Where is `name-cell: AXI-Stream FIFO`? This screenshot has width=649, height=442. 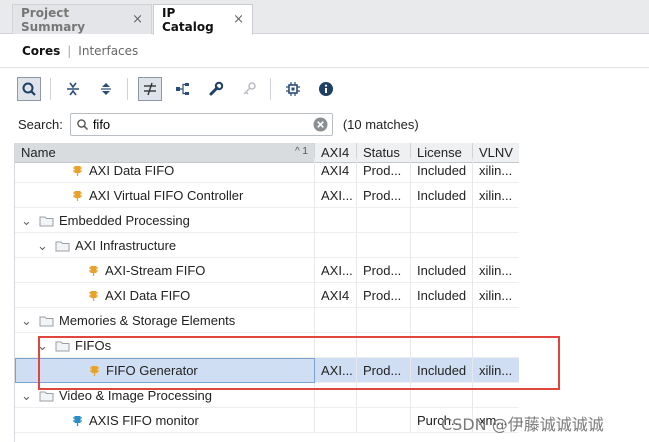
name-cell: AXI-Stream FIFO is located at coordinates (165, 270).